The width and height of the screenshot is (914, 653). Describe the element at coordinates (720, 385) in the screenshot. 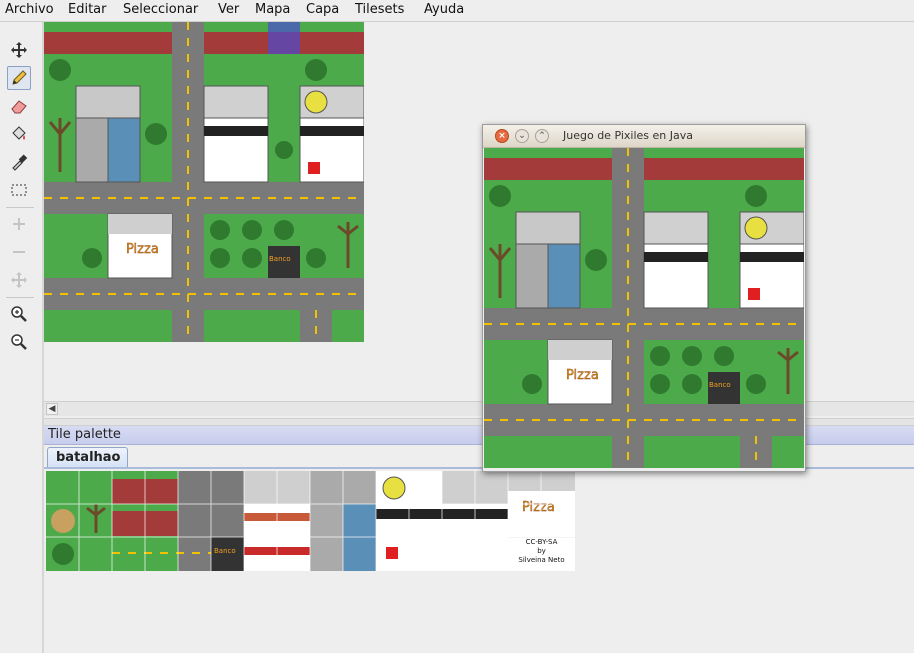

I see `game-banco-sign: Banco` at that location.